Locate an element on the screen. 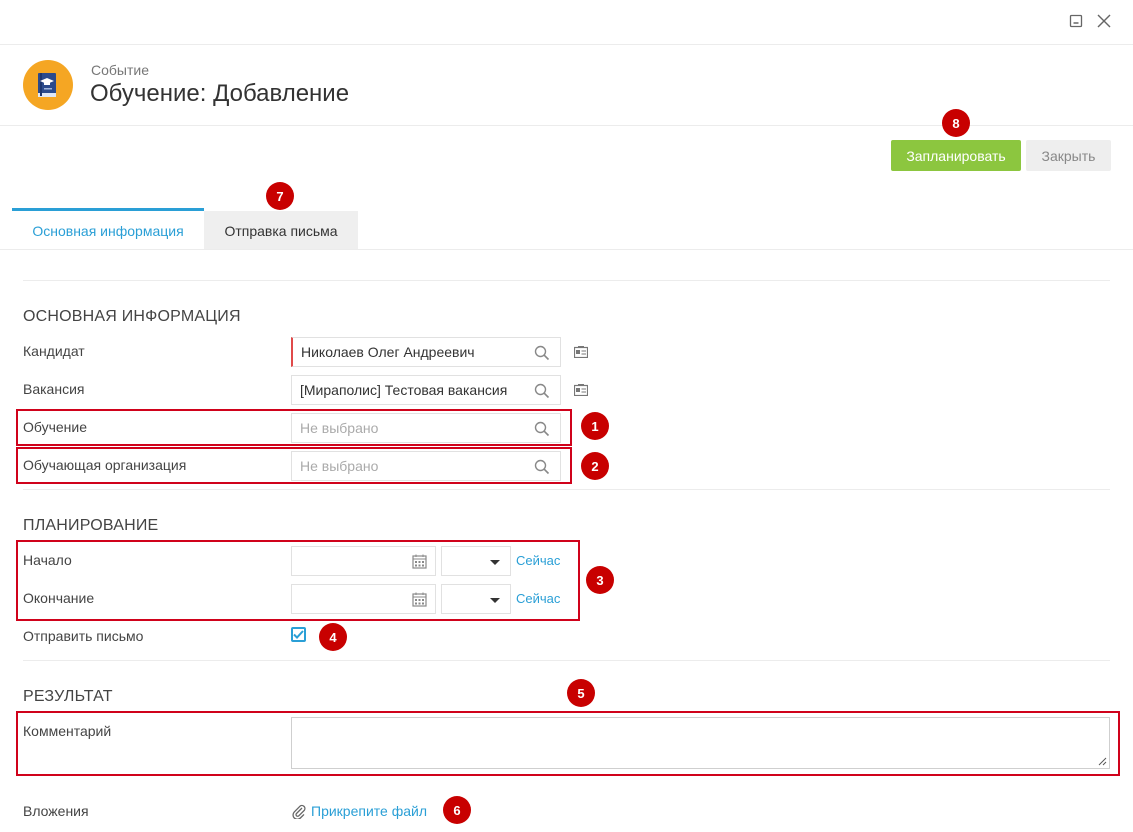 This screenshot has height=832, width=1133. section-title-planning: ПЛАНИРОВАНИЕ is located at coordinates (91, 525).